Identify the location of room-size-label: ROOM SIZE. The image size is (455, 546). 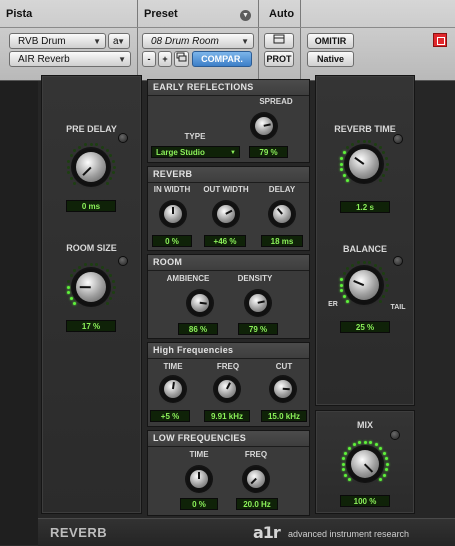
(91, 248).